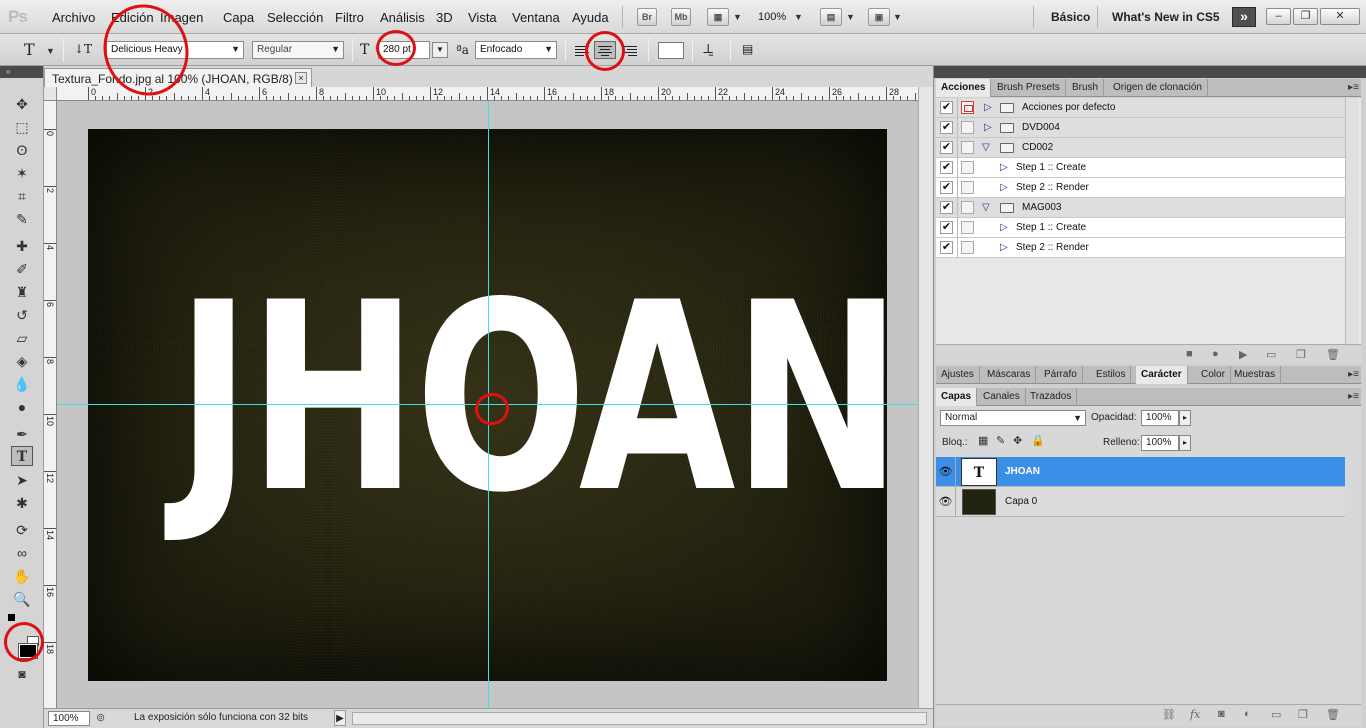  Describe the element at coordinates (1140, 108) in the screenshot. I see `action-set-row: ✔ ▷ Acciones por defecto` at that location.